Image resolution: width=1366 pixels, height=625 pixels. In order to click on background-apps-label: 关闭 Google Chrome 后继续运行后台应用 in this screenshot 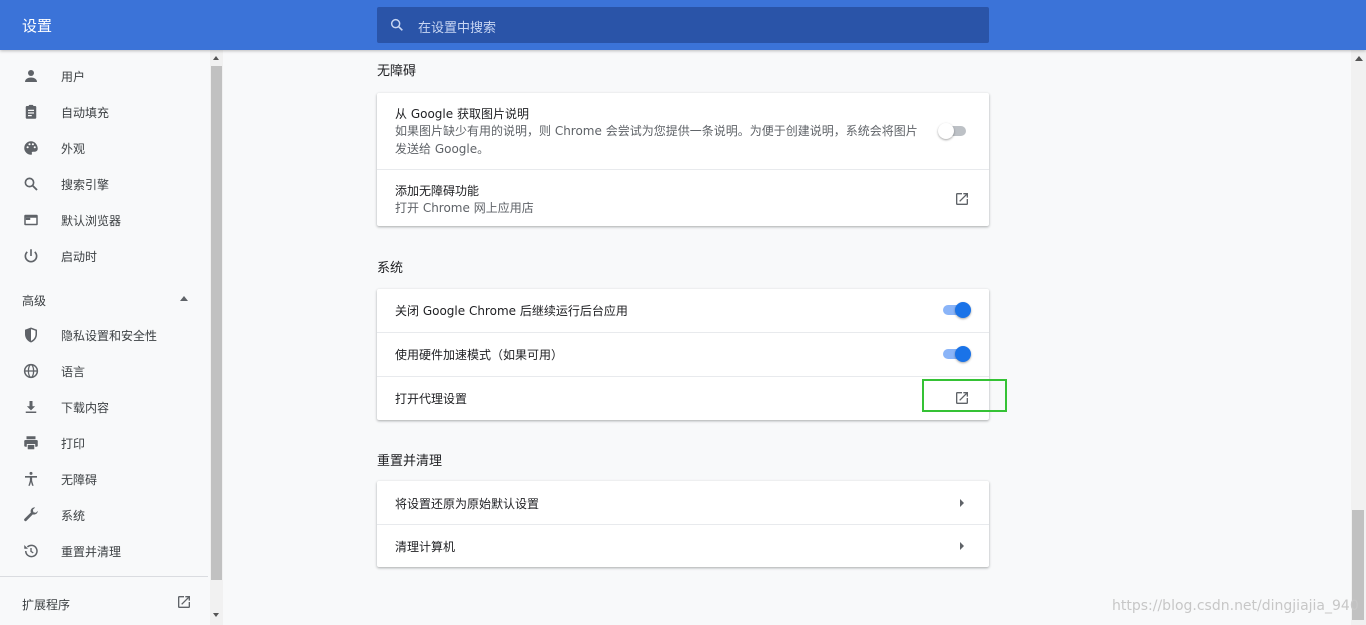, I will do `click(511, 311)`.